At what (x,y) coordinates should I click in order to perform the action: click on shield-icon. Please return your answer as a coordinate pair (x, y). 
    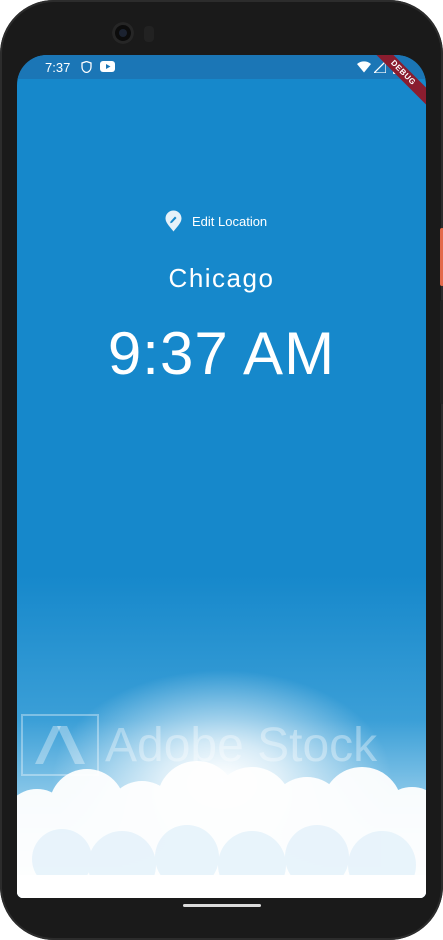
    Looking at the image, I should click on (86, 67).